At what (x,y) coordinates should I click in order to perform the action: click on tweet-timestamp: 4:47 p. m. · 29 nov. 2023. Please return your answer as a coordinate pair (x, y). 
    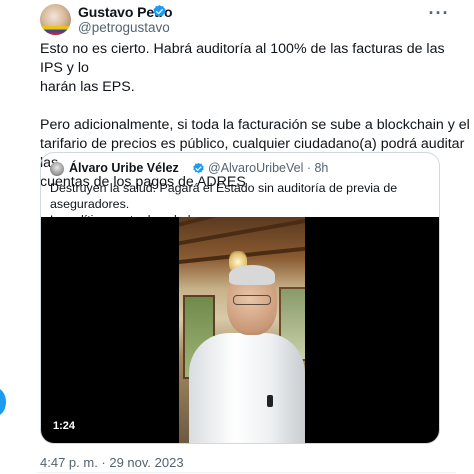
    Looking at the image, I should click on (112, 462).